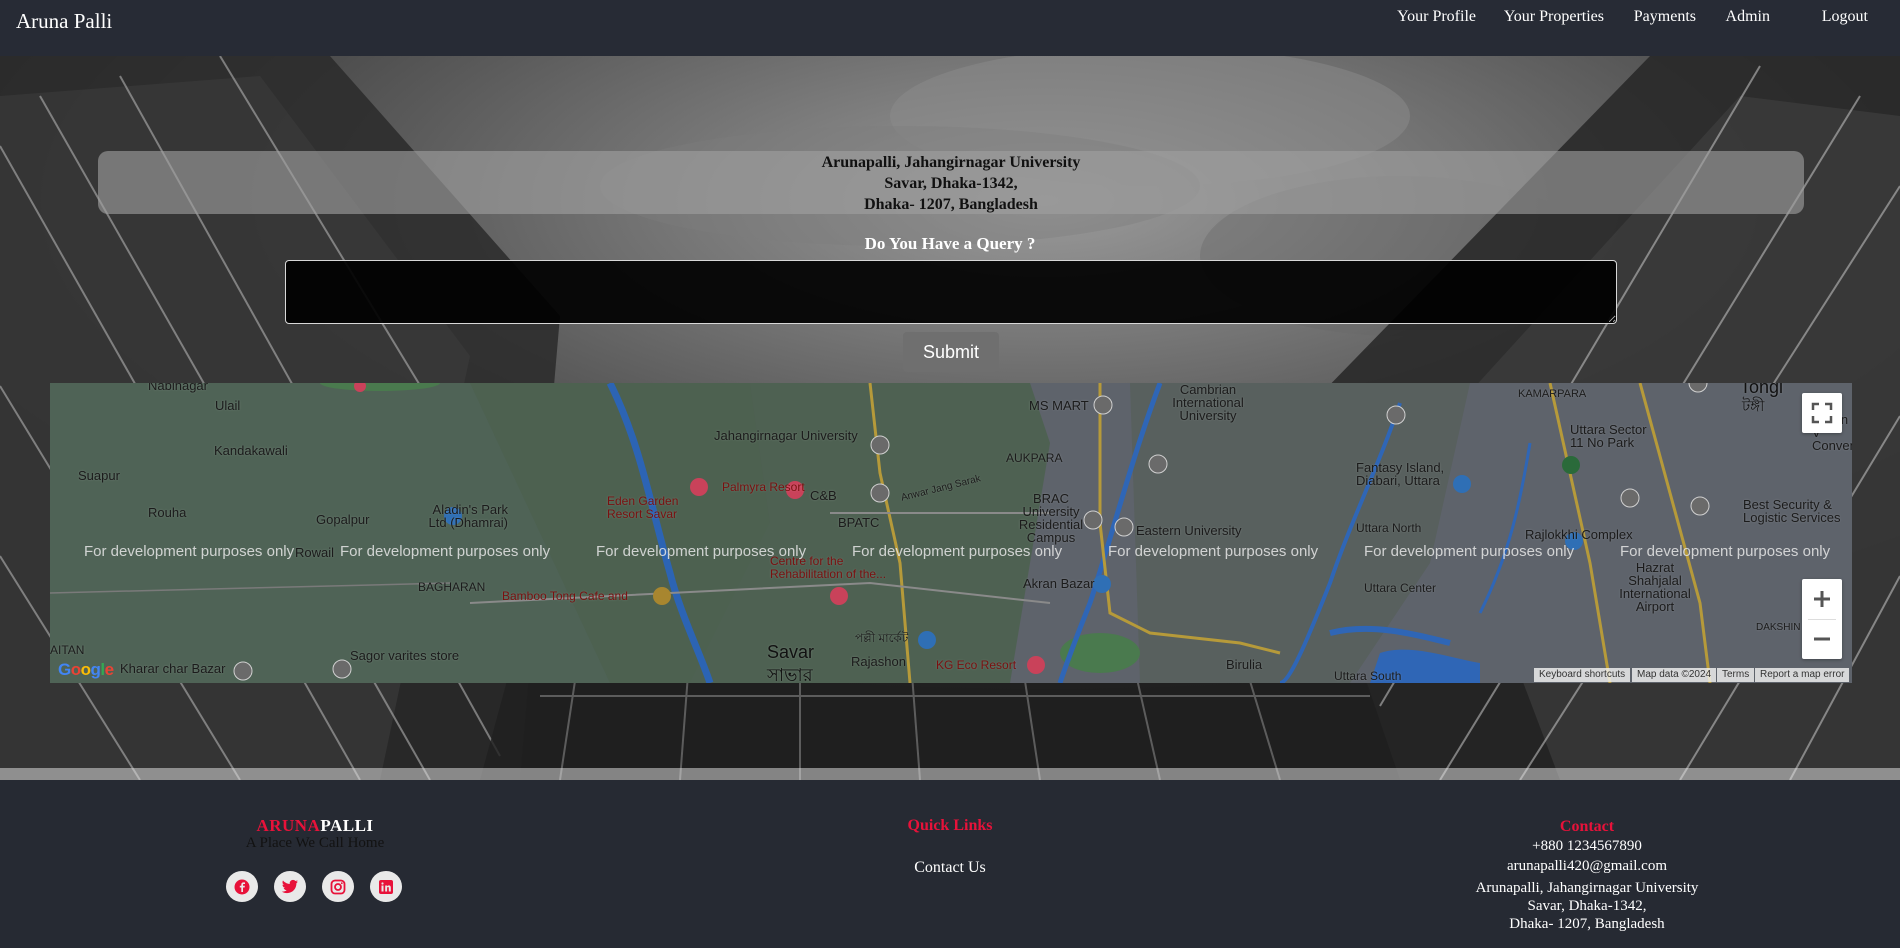 The height and width of the screenshot is (948, 1900). Describe the element at coordinates (859, 522) in the screenshot. I see `map-label-bpatc: BPATC` at that location.